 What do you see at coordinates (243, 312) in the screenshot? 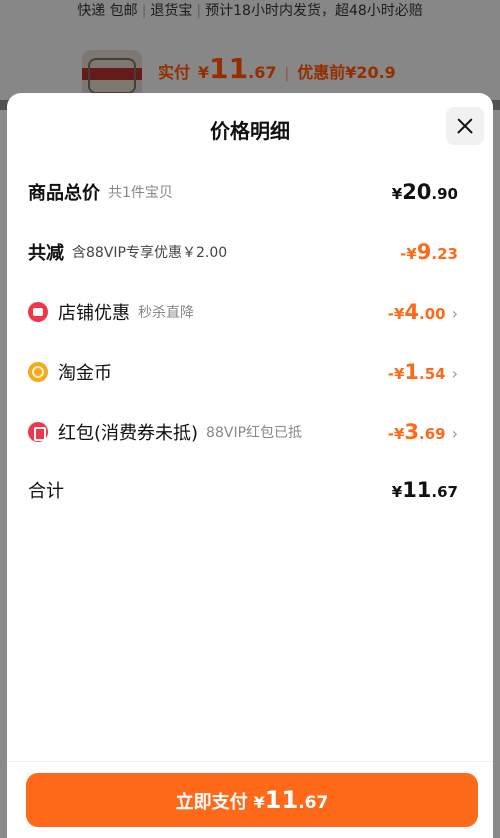
I see `row-store-discount: 店铺优惠 秒杀直降 -¥ 4.00 ›` at bounding box center [243, 312].